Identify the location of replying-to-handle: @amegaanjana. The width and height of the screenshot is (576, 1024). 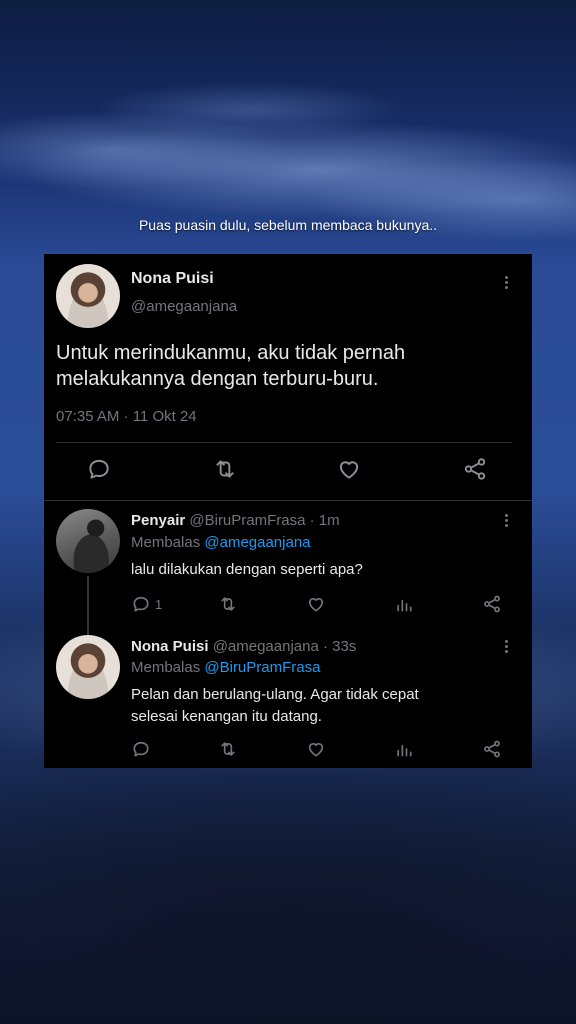
(257, 542).